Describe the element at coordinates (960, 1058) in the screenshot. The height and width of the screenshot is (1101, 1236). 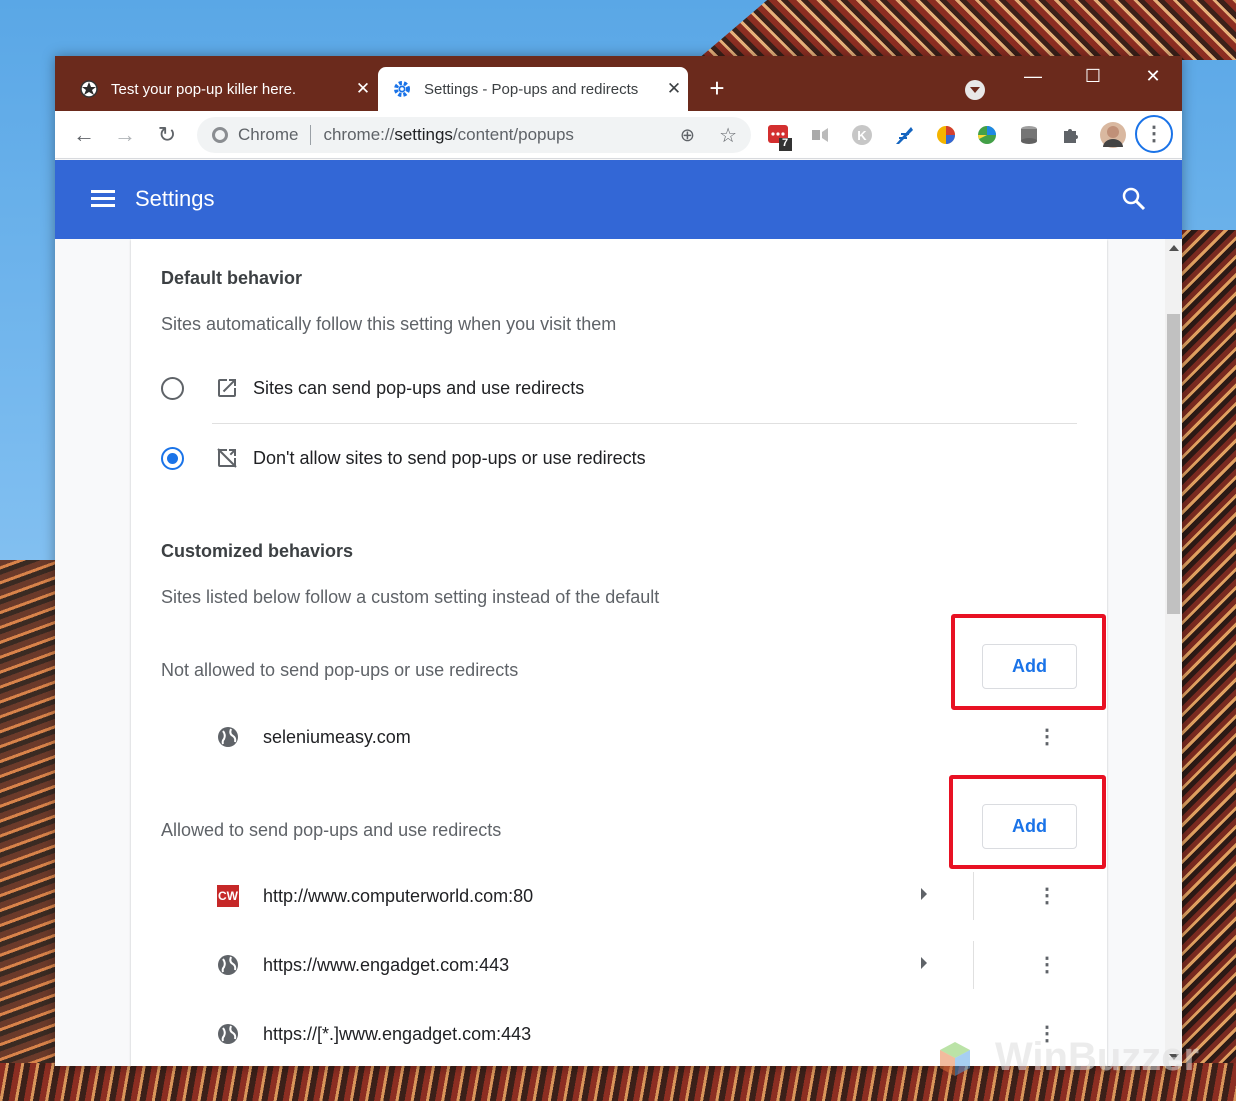
I see `winbuzzer-logo-icon` at that location.